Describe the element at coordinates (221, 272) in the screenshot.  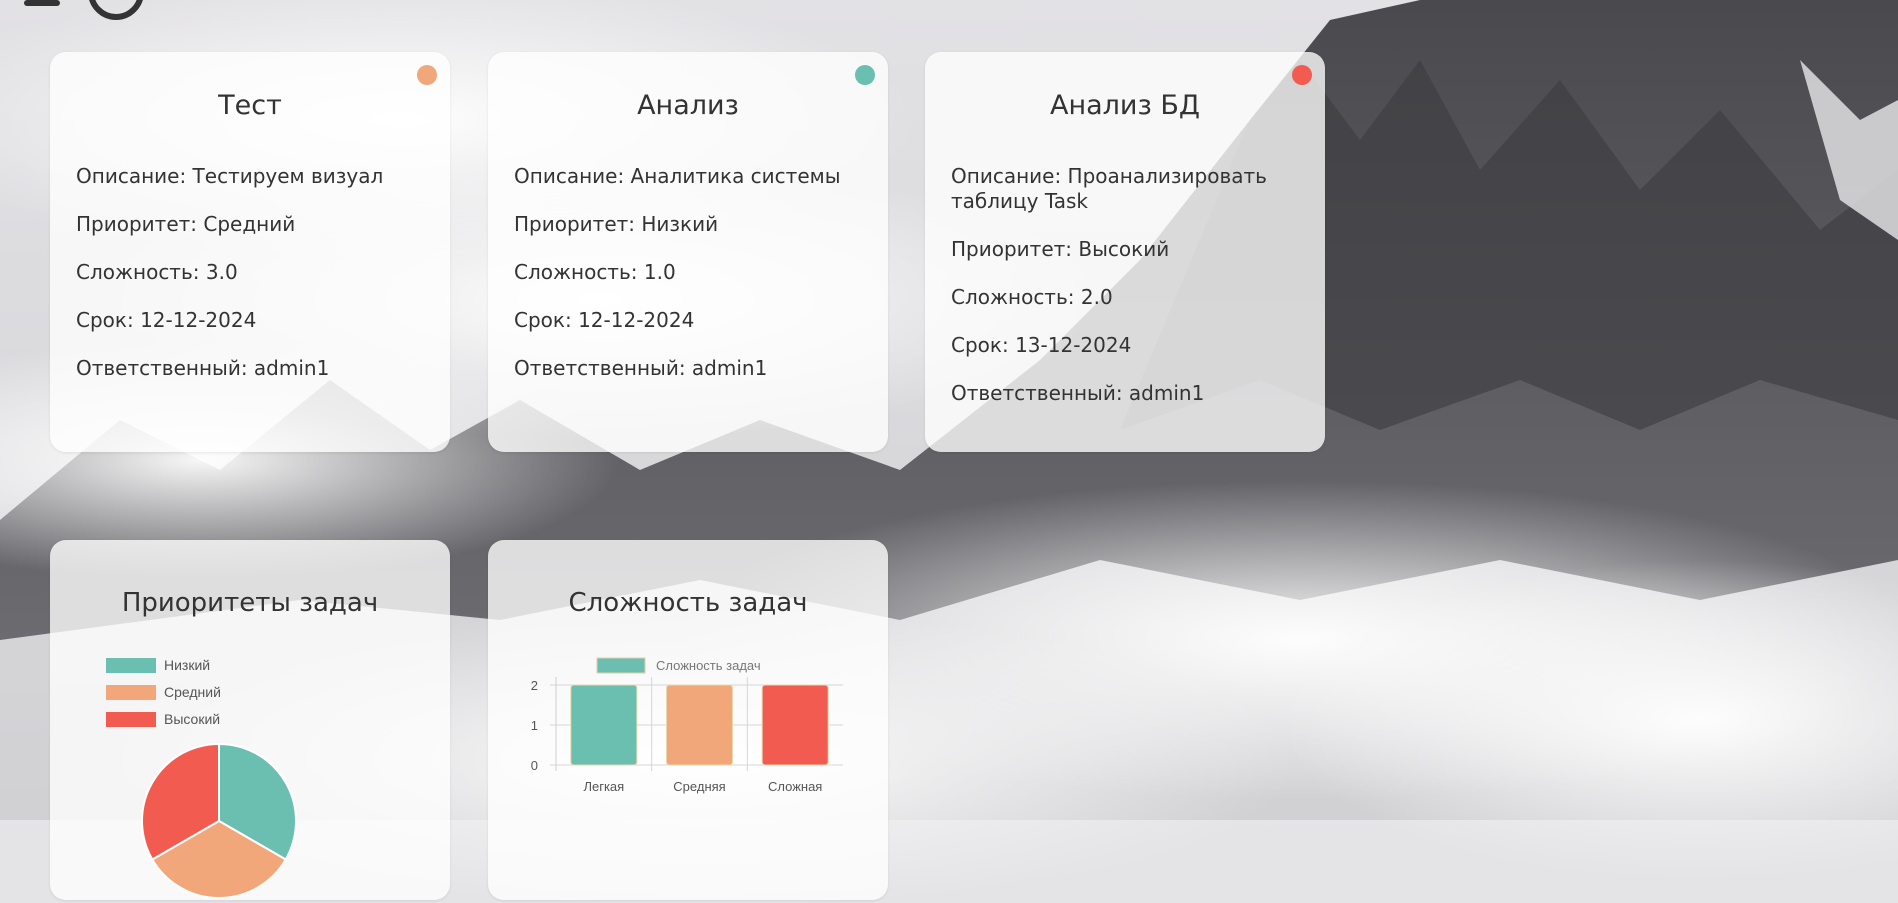
I see `field-value: 3.0` at that location.